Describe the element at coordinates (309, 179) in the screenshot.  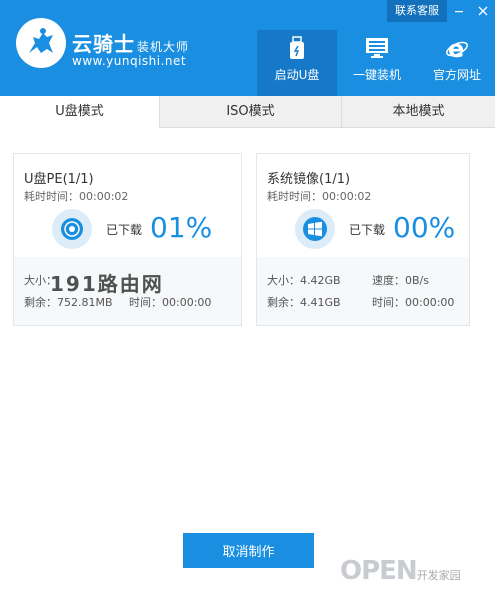
I see `card-title: 系统镜像(1/1)` at that location.